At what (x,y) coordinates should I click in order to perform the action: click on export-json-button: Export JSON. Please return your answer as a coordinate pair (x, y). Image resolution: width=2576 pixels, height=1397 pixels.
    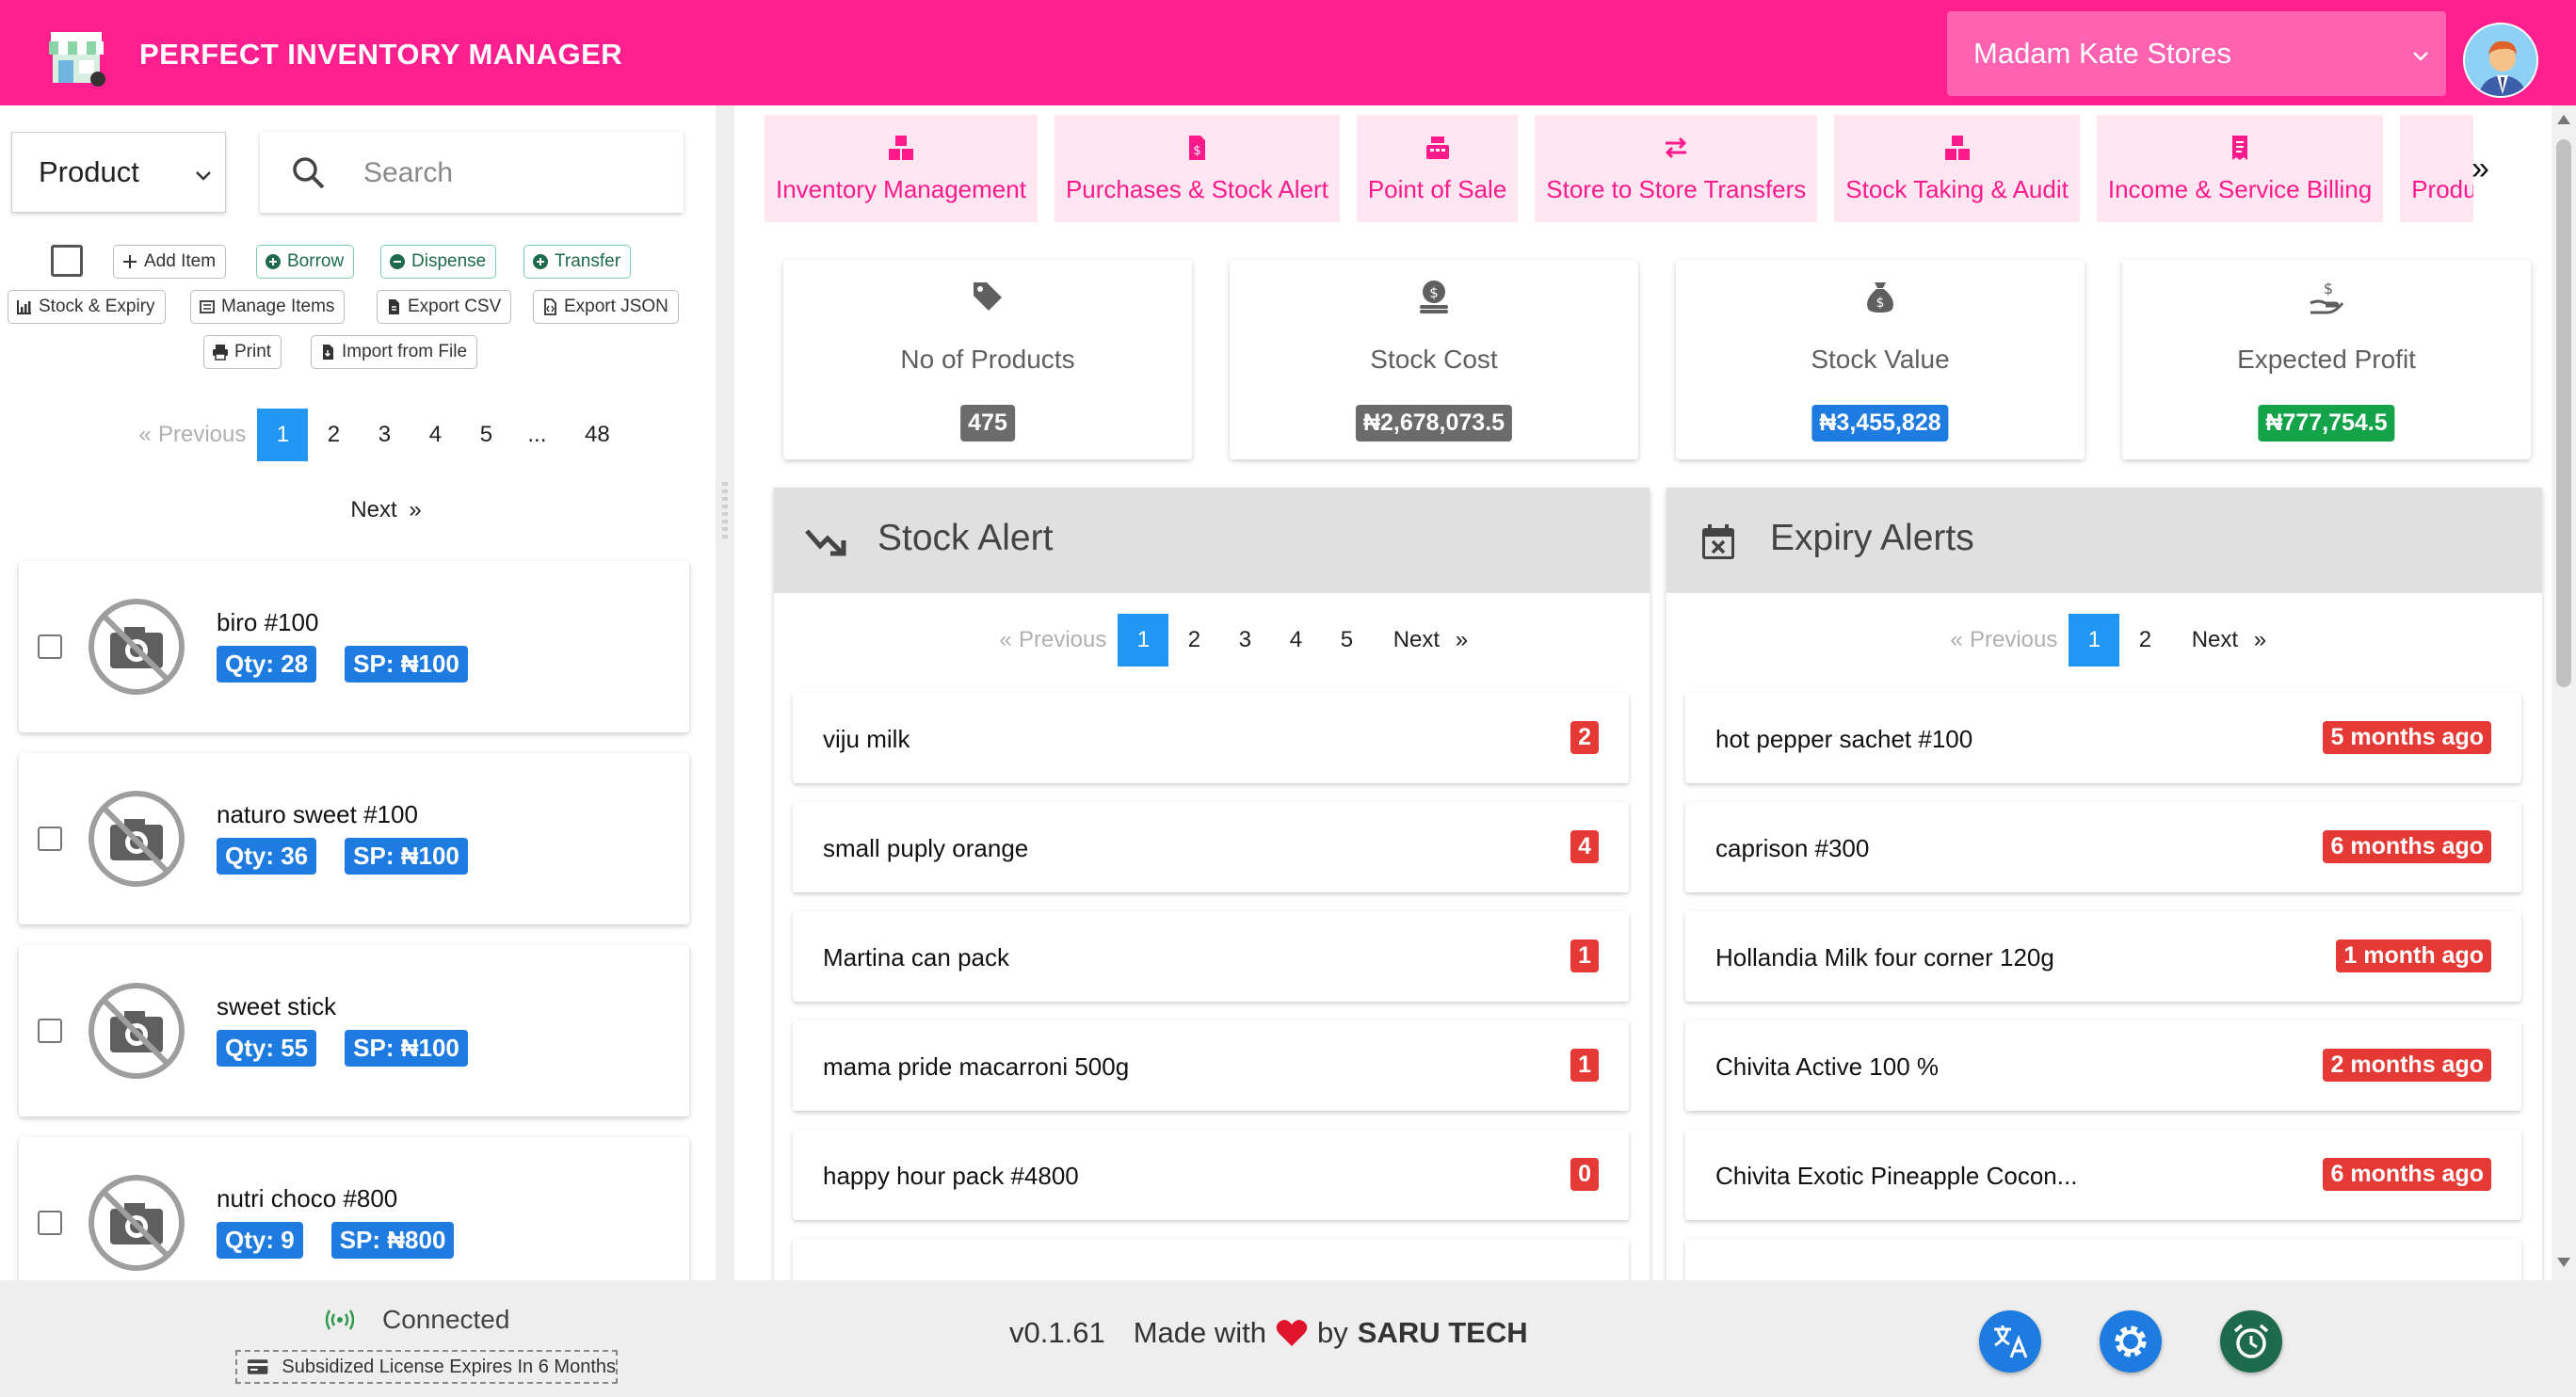
    Looking at the image, I should click on (606, 307).